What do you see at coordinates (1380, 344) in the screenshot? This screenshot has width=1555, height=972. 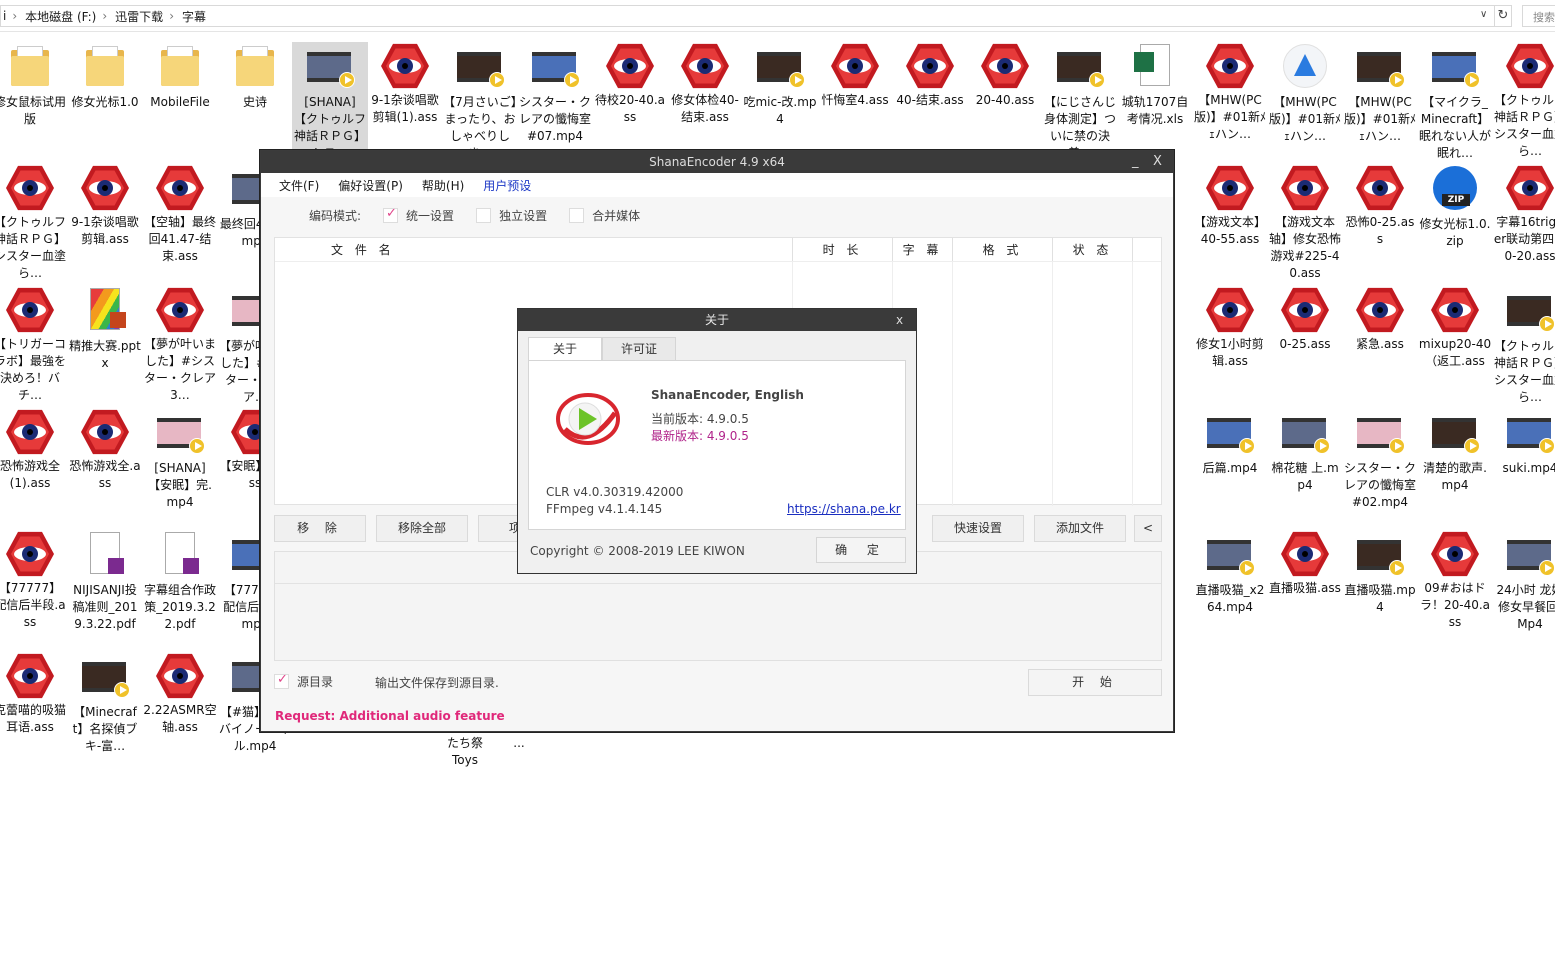 I see `file-item: 紧急.ass` at bounding box center [1380, 344].